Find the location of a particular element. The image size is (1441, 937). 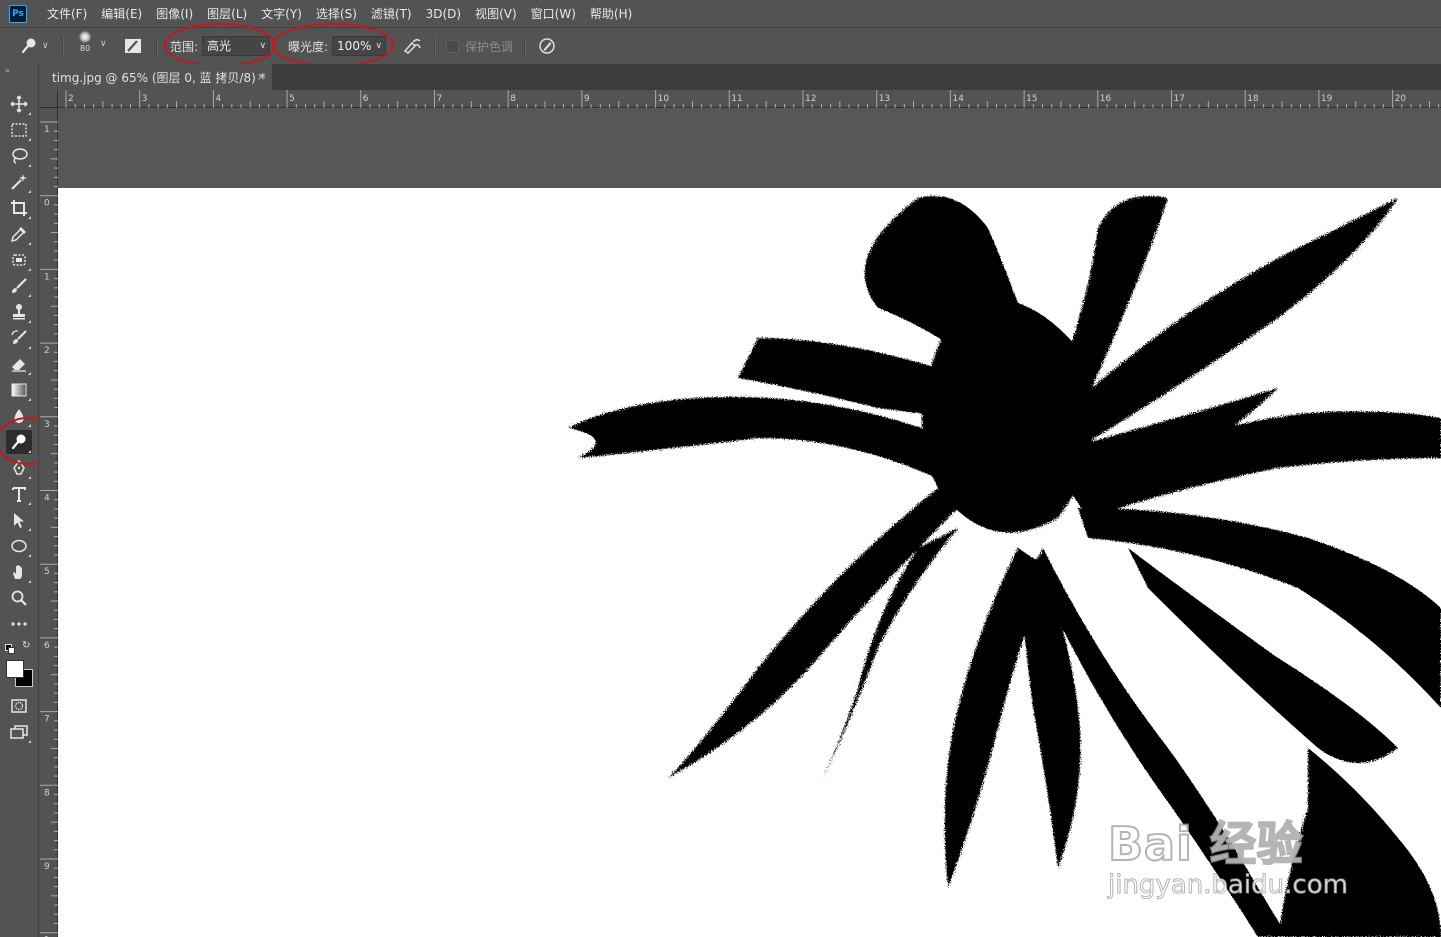

menu-file: 文件(F) is located at coordinates (67, 13).